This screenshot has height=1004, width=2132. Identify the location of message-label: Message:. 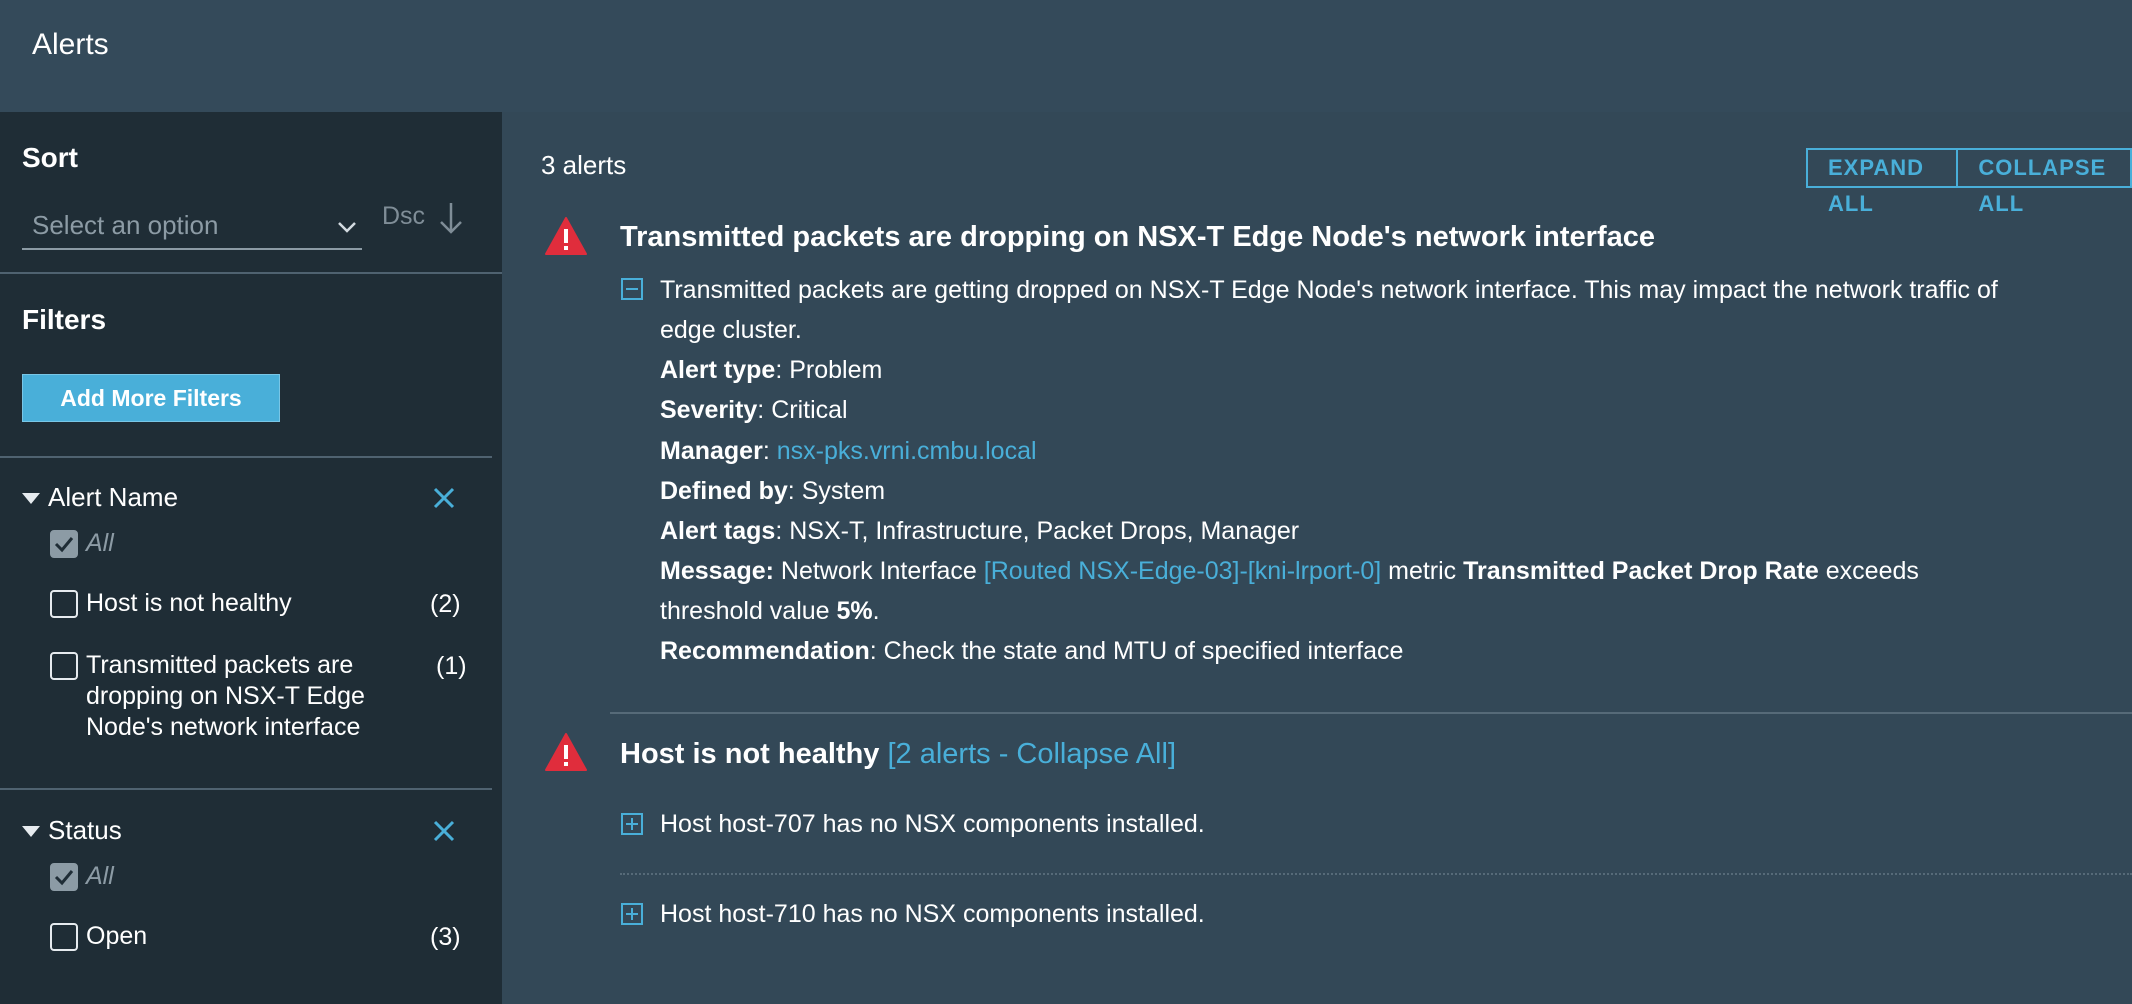
(717, 571).